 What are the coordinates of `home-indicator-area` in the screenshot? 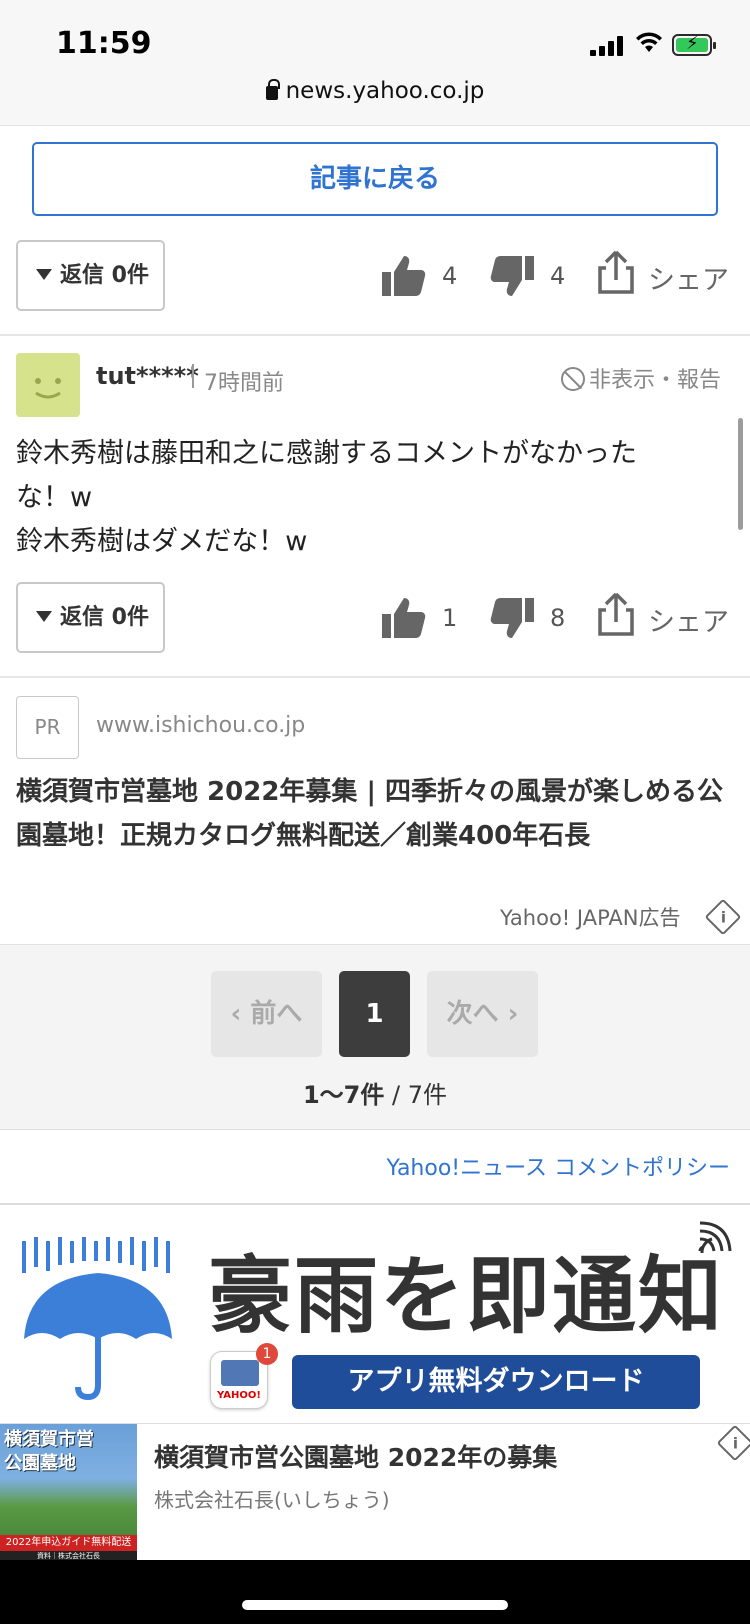 It's located at (375, 1592).